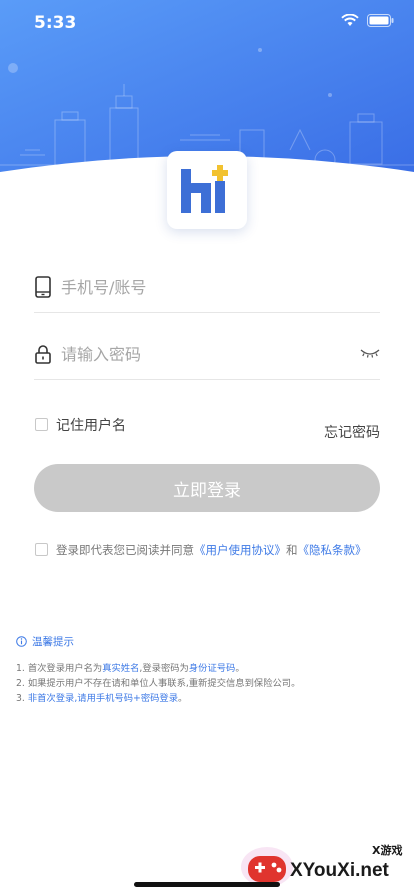 Image resolution: width=414 pixels, height=896 pixels. I want to click on tip-1-text-a: 1. 首次登录用户名为, so click(59, 668).